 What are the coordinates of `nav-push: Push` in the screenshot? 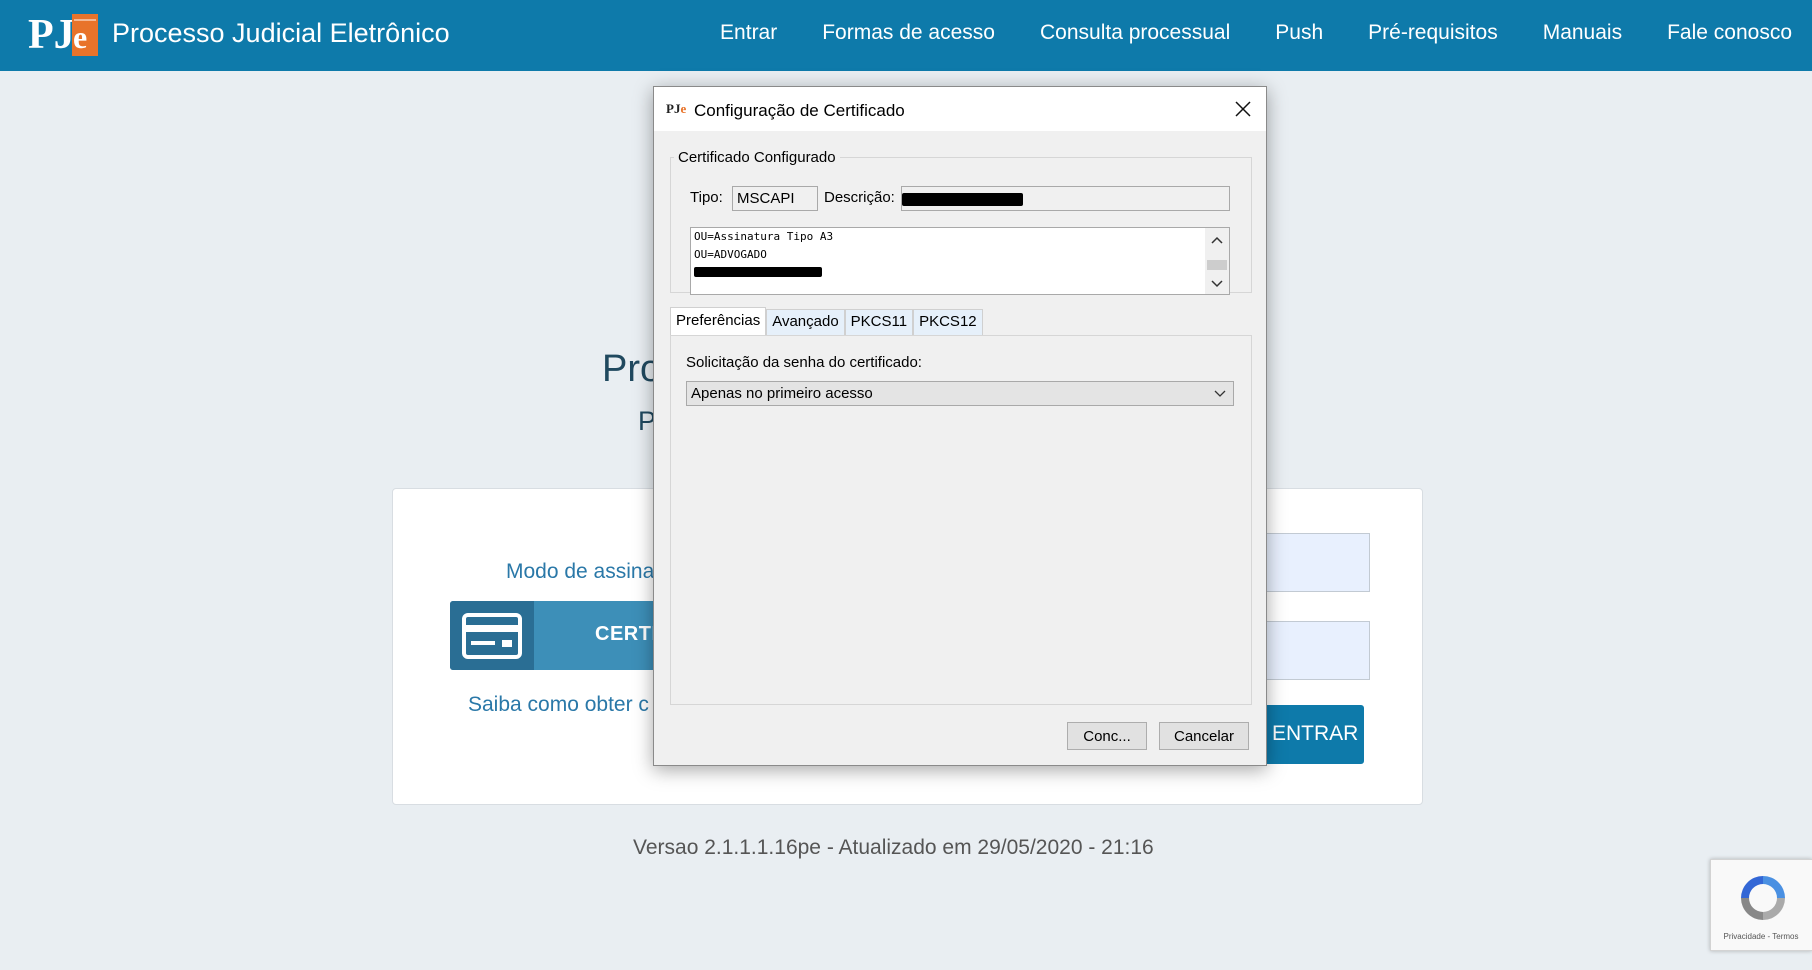 It's located at (1299, 33).